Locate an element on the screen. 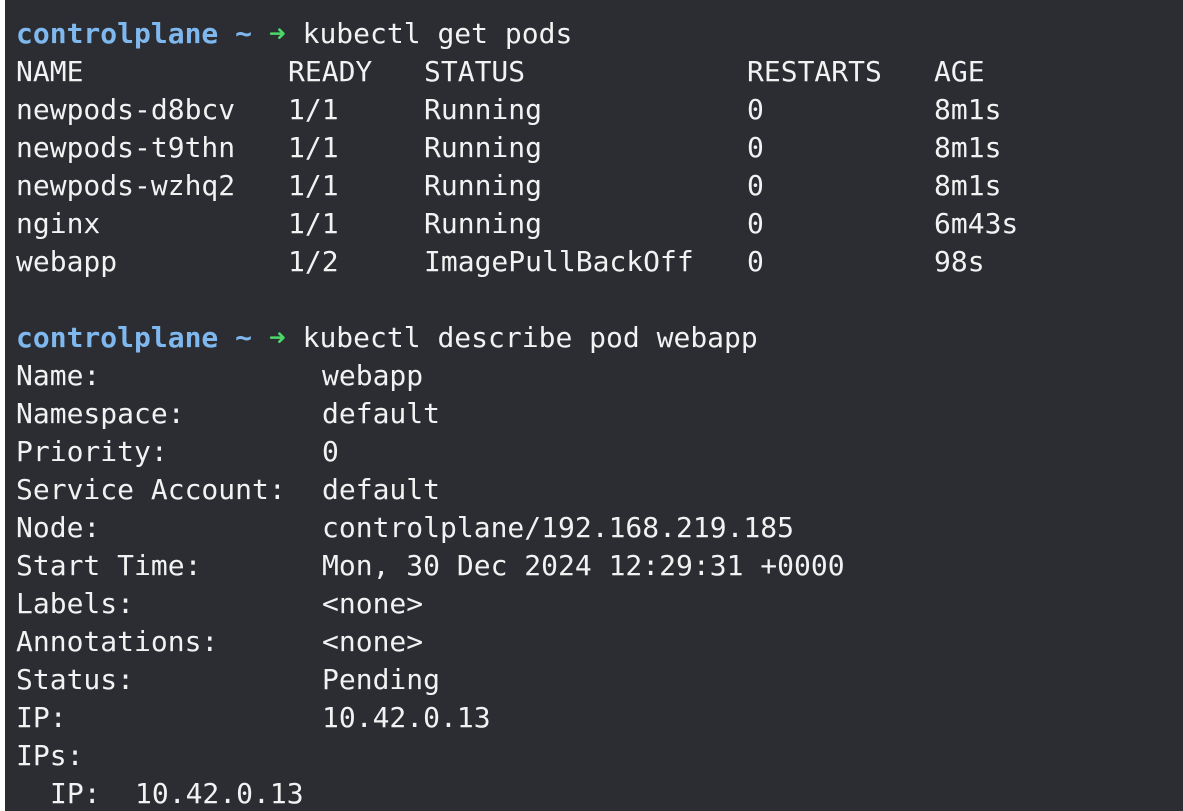  column-header-status: STATUS is located at coordinates (475, 71).